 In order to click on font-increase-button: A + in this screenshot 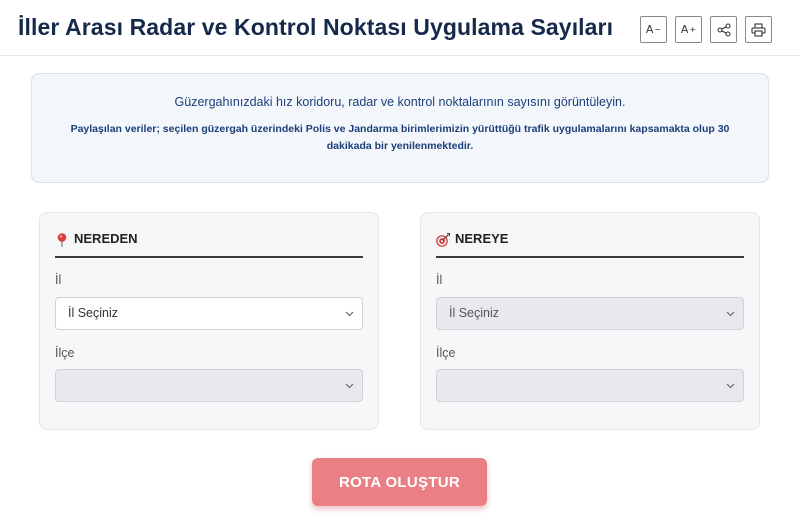, I will do `click(688, 29)`.